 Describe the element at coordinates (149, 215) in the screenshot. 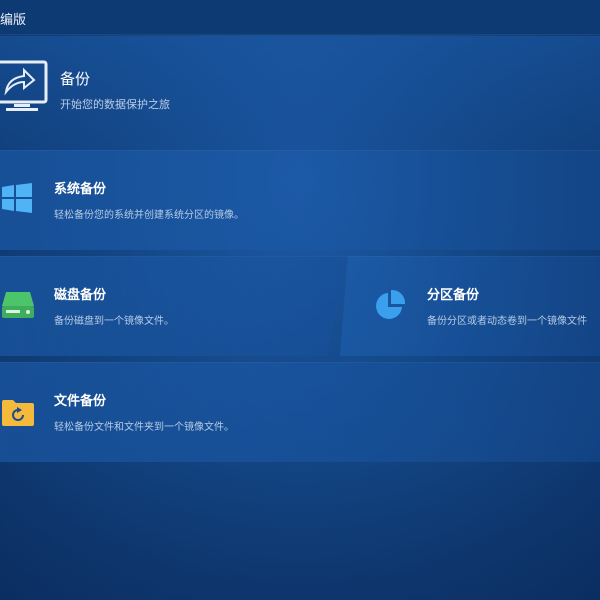

I see `system-backup-desc: 轻松备份您的系统并创建系统分区的镜像。` at that location.